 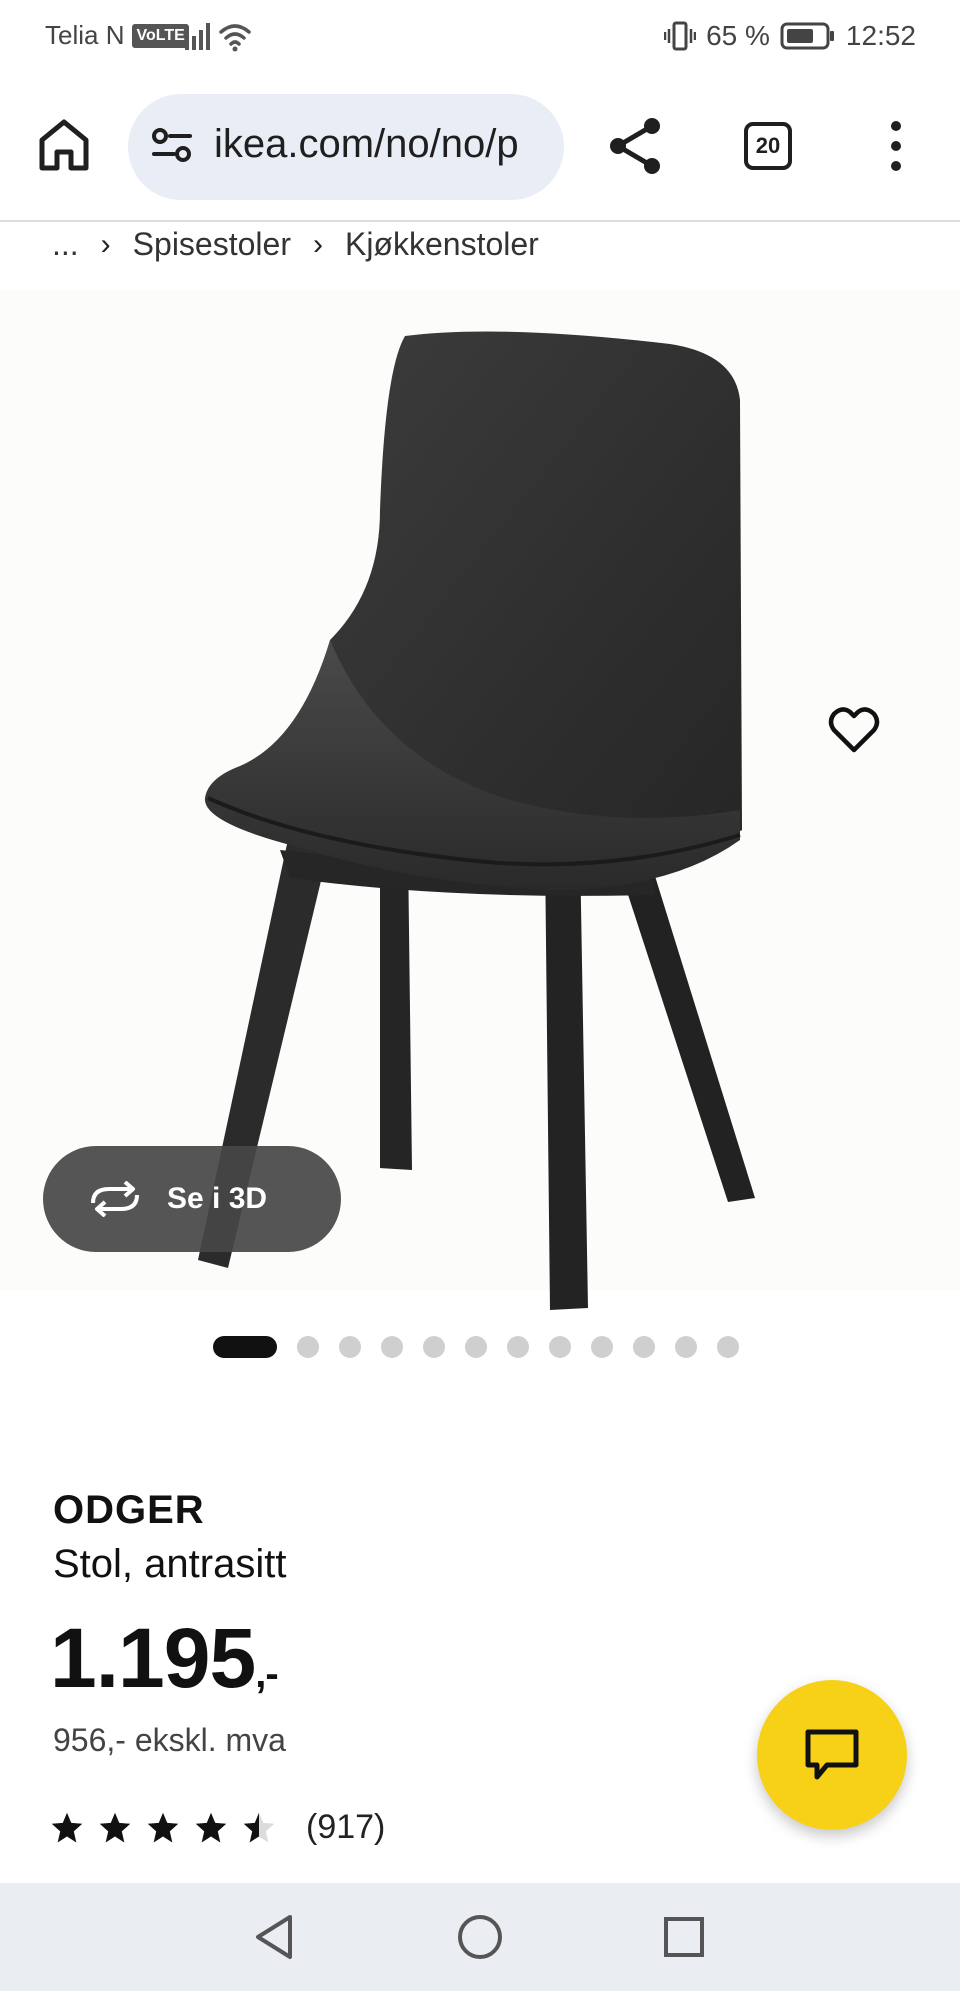 What do you see at coordinates (684, 1937) in the screenshot?
I see `recent-apps-icon` at bounding box center [684, 1937].